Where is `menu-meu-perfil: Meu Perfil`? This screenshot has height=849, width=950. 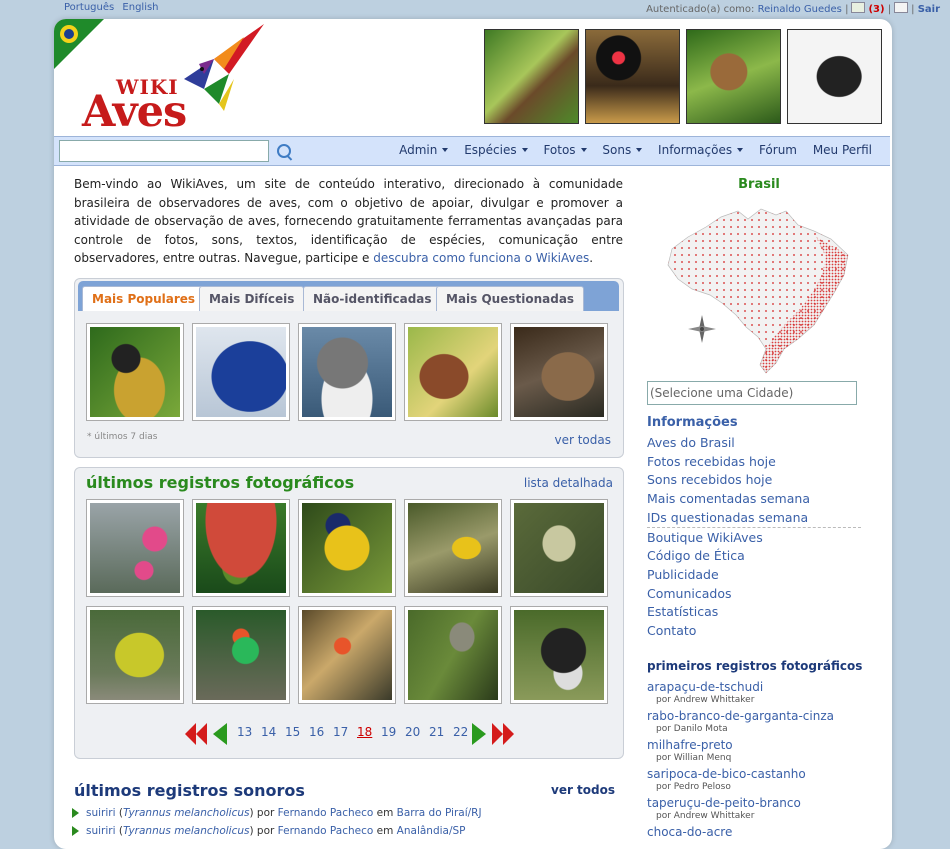
menu-meu-perfil: Meu Perfil is located at coordinates (842, 150).